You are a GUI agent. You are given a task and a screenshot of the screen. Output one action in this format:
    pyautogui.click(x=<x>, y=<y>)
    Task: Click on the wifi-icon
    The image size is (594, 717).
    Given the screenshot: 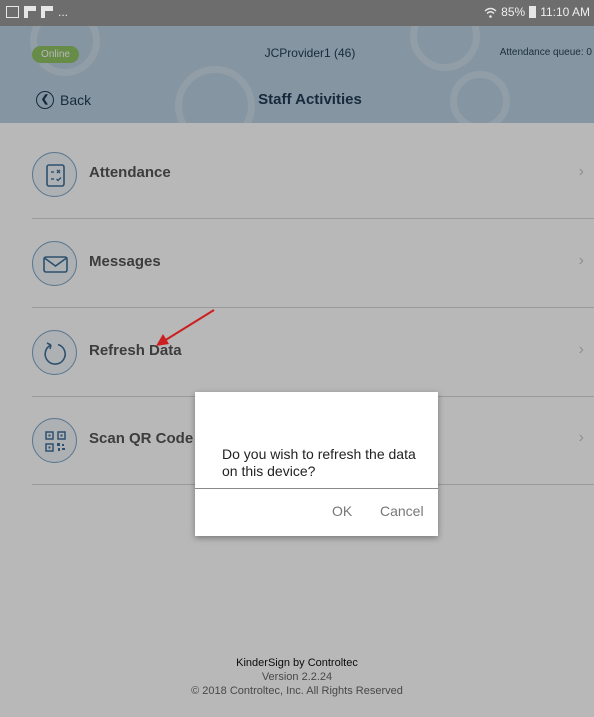 What is the action you would take?
    pyautogui.click(x=490, y=12)
    